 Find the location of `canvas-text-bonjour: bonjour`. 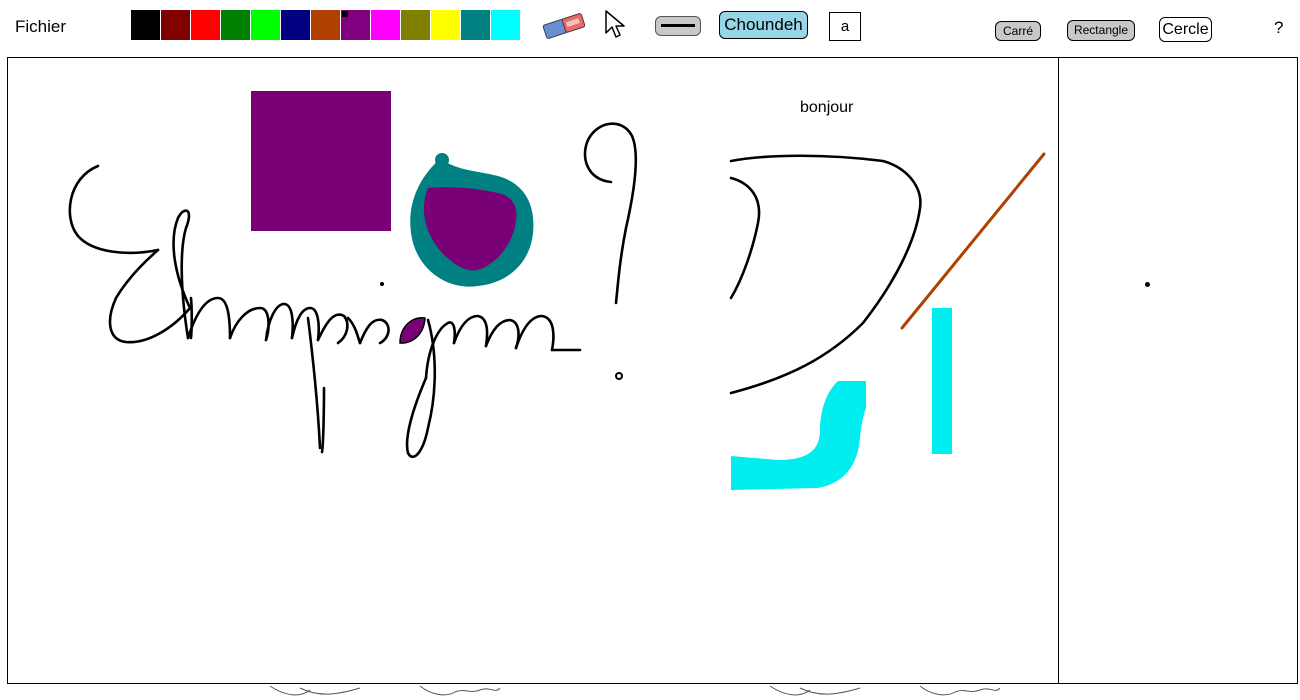

canvas-text-bonjour: bonjour is located at coordinates (827, 107).